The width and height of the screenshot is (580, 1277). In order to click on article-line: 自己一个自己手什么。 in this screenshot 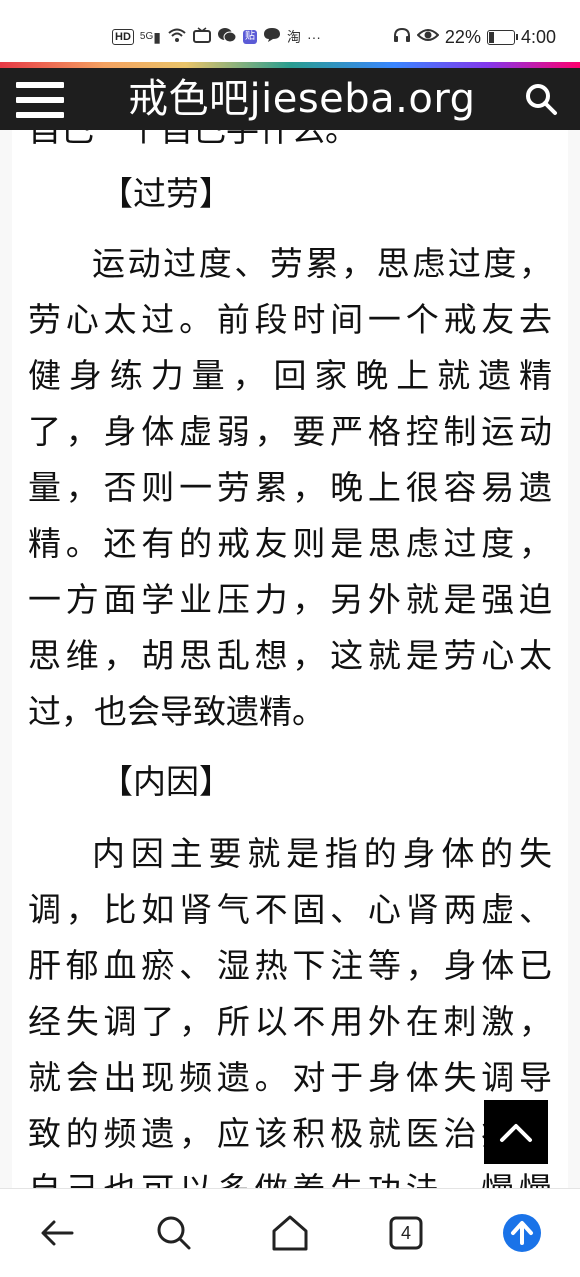, I will do `click(290, 141)`.